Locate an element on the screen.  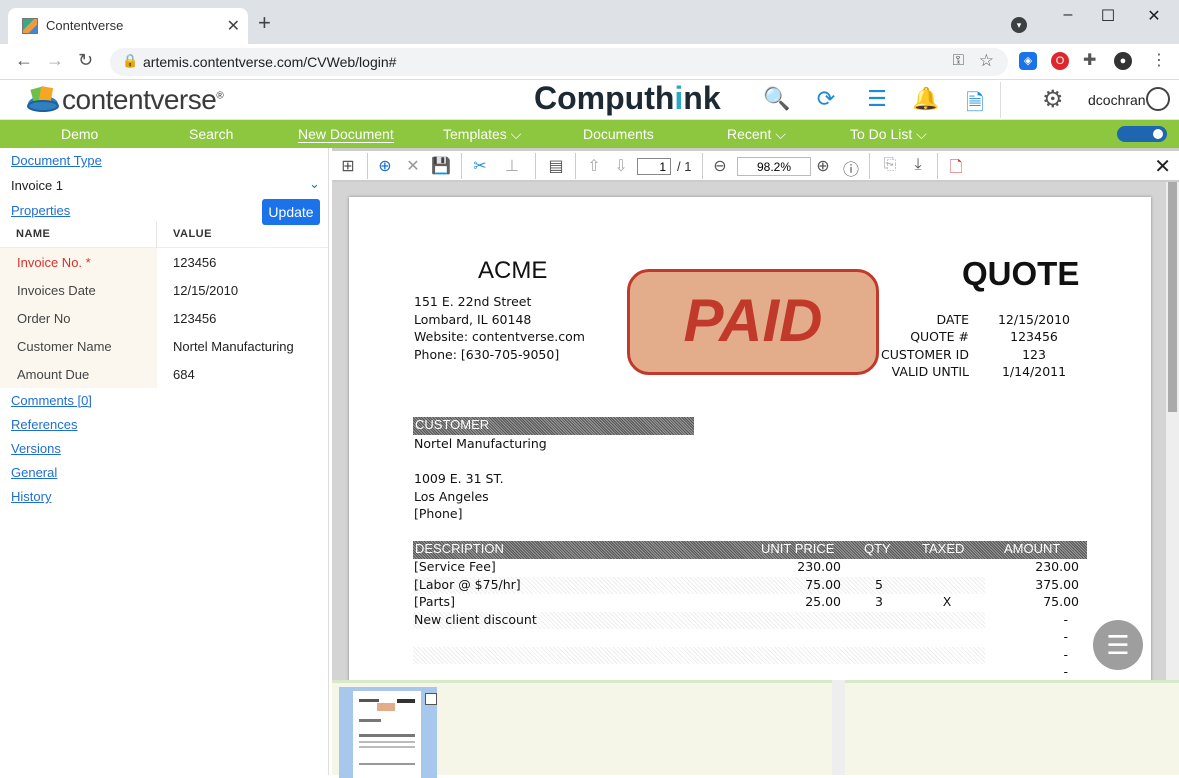
property-name: Invoices Date is located at coordinates (78, 290).